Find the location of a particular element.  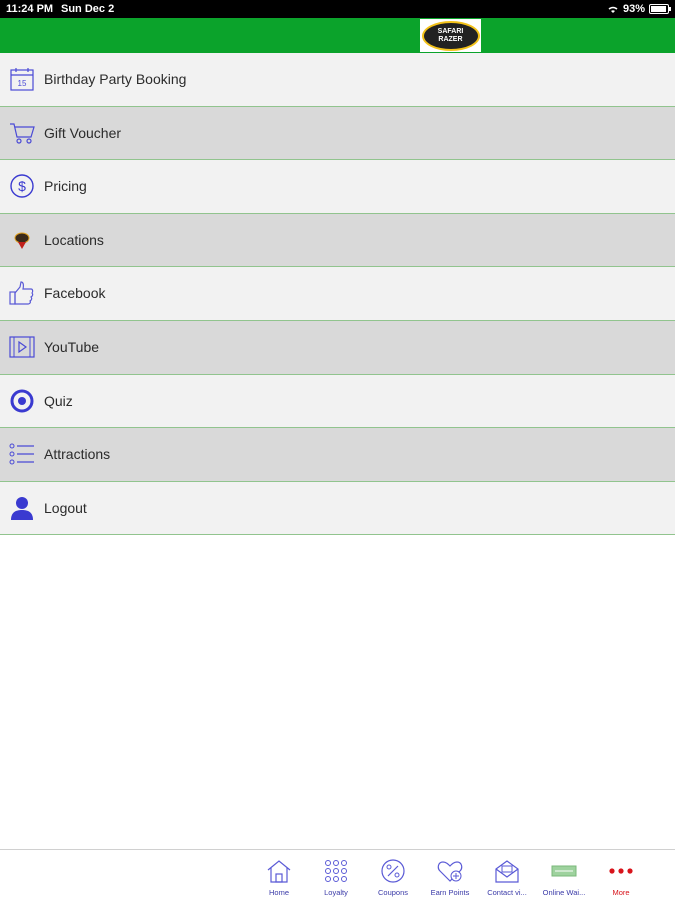

menu-item-label: Gift Voucher is located at coordinates (83, 132).